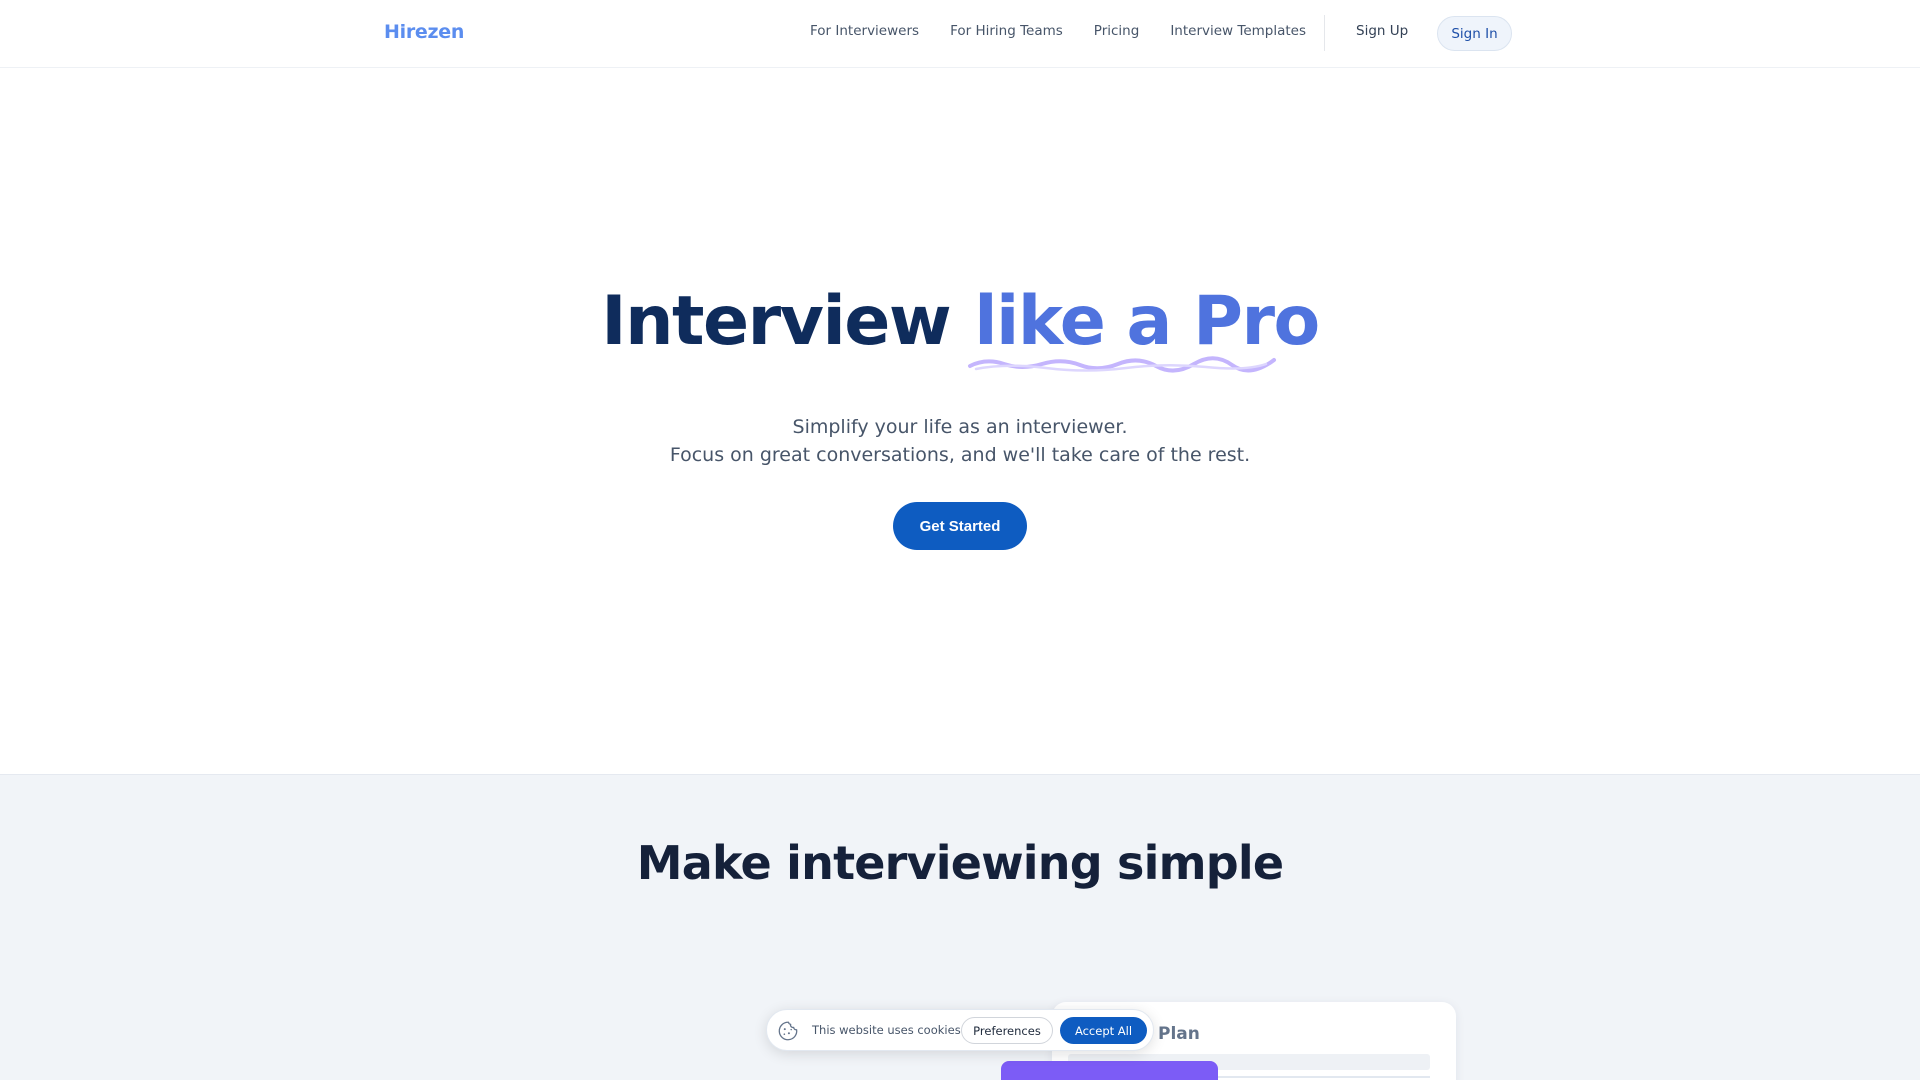 Image resolution: width=1920 pixels, height=1080 pixels. Describe the element at coordinates (1238, 31) in the screenshot. I see `nav-link-interview-templates: Interview Templates` at that location.